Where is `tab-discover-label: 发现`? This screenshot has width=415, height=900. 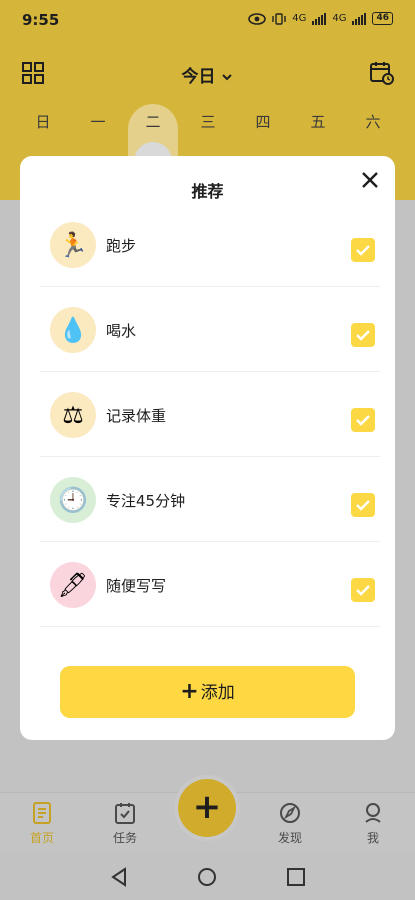 tab-discover-label: 发现 is located at coordinates (289, 838).